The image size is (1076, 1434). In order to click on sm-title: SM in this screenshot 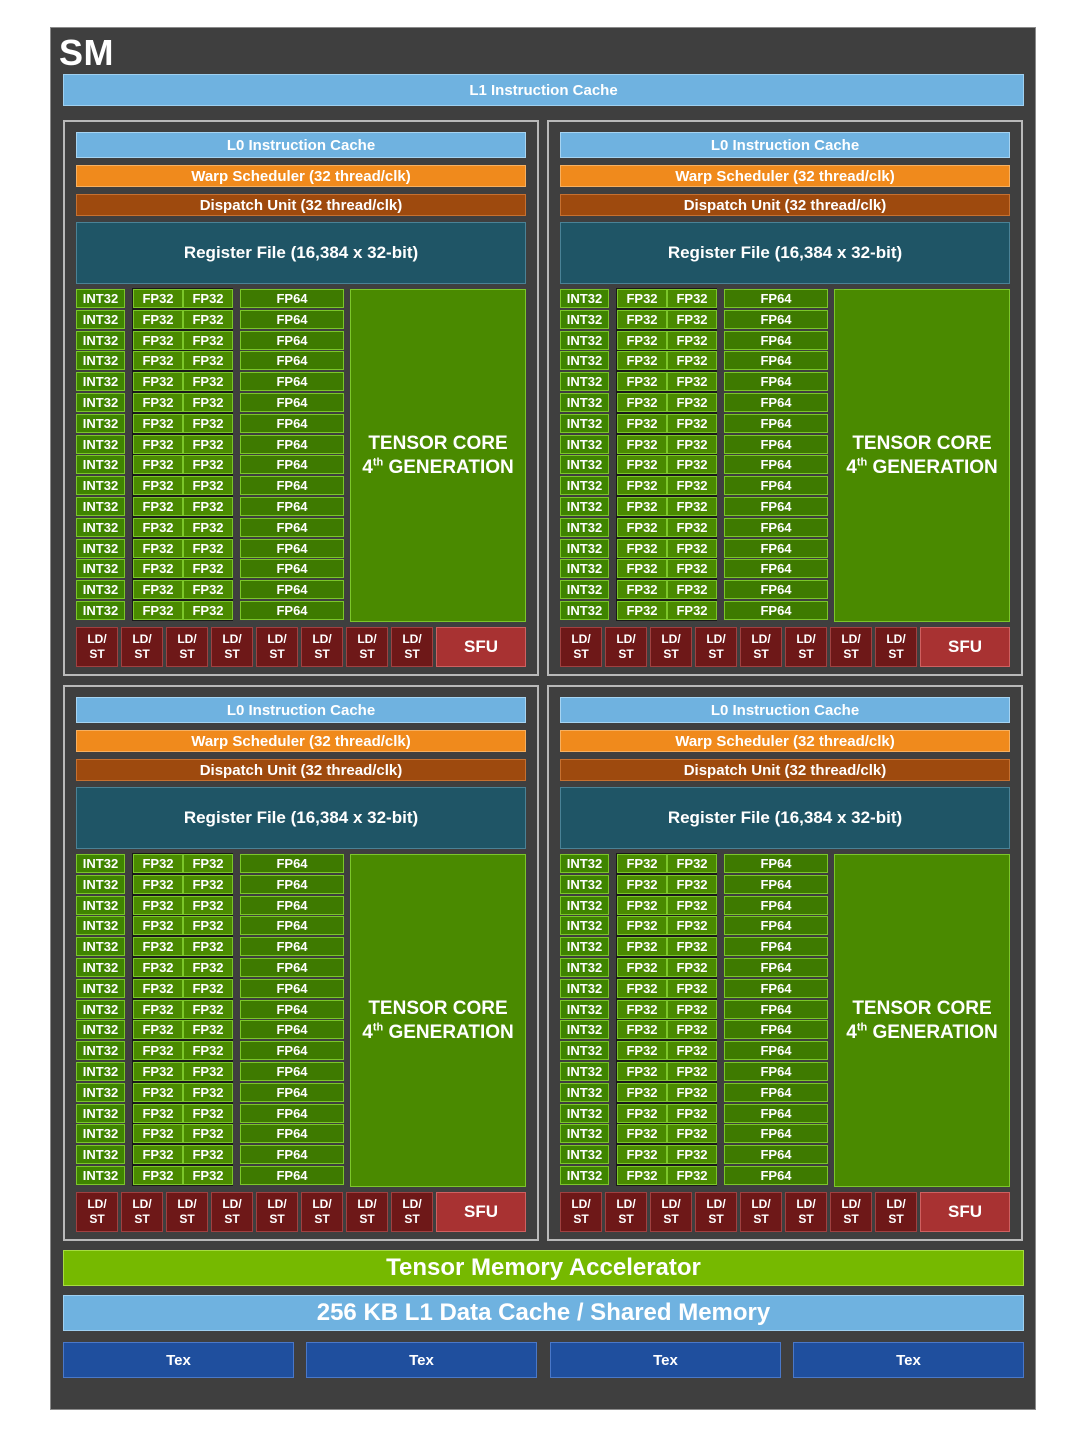, I will do `click(86, 52)`.